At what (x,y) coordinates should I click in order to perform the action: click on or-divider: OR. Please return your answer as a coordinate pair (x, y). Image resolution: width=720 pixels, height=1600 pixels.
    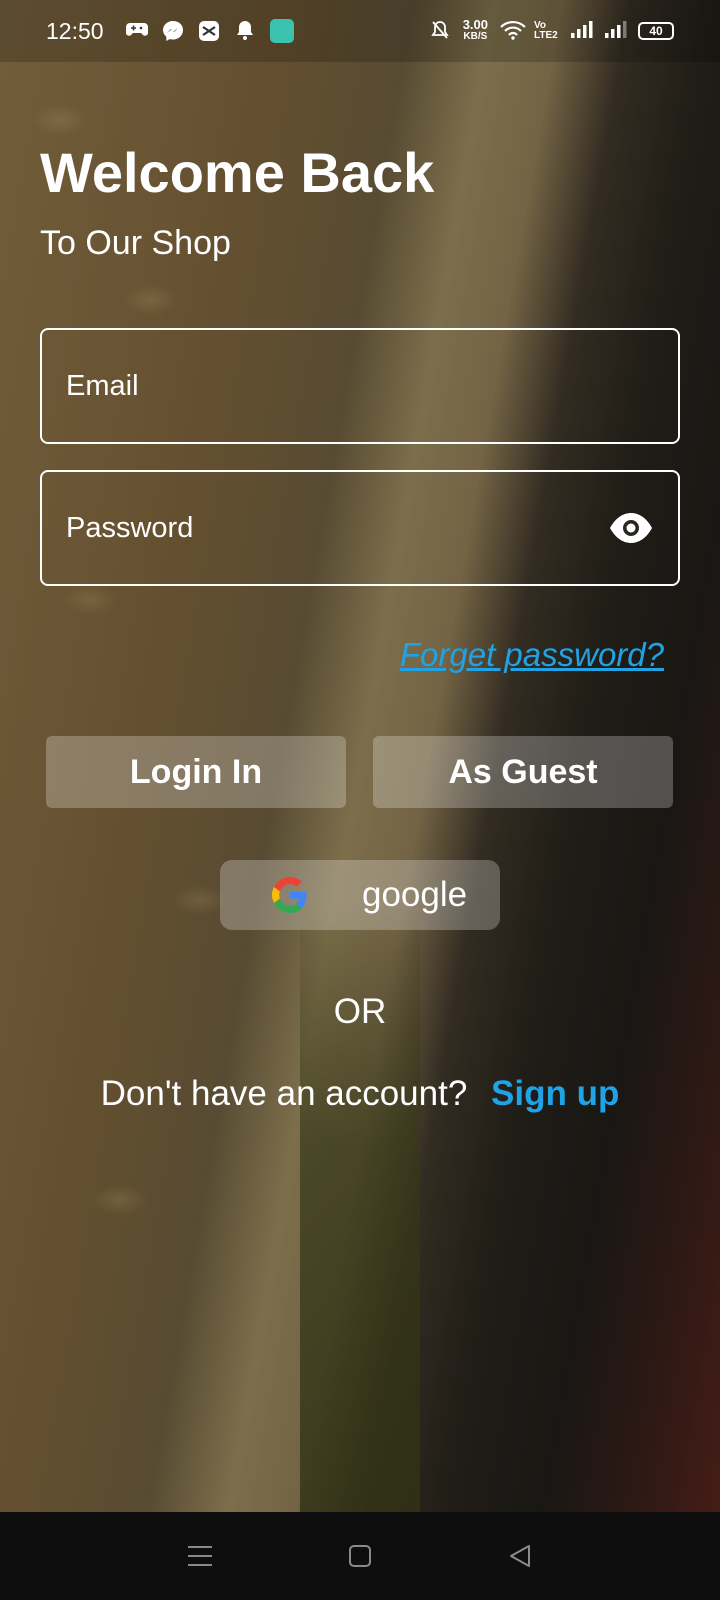
    Looking at the image, I should click on (360, 1011).